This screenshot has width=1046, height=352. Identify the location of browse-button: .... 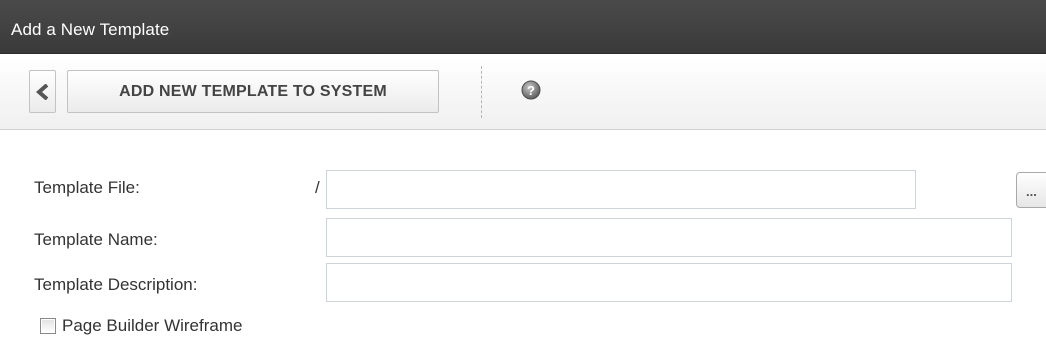
(1031, 190).